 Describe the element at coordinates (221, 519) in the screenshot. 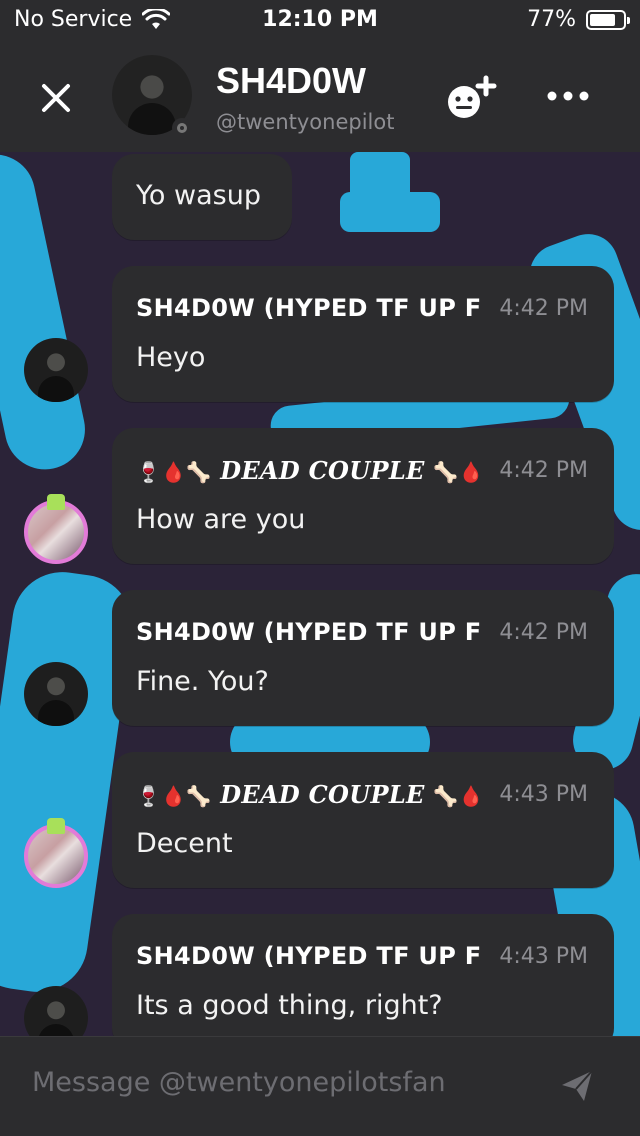

I see `message-text: How are you` at that location.